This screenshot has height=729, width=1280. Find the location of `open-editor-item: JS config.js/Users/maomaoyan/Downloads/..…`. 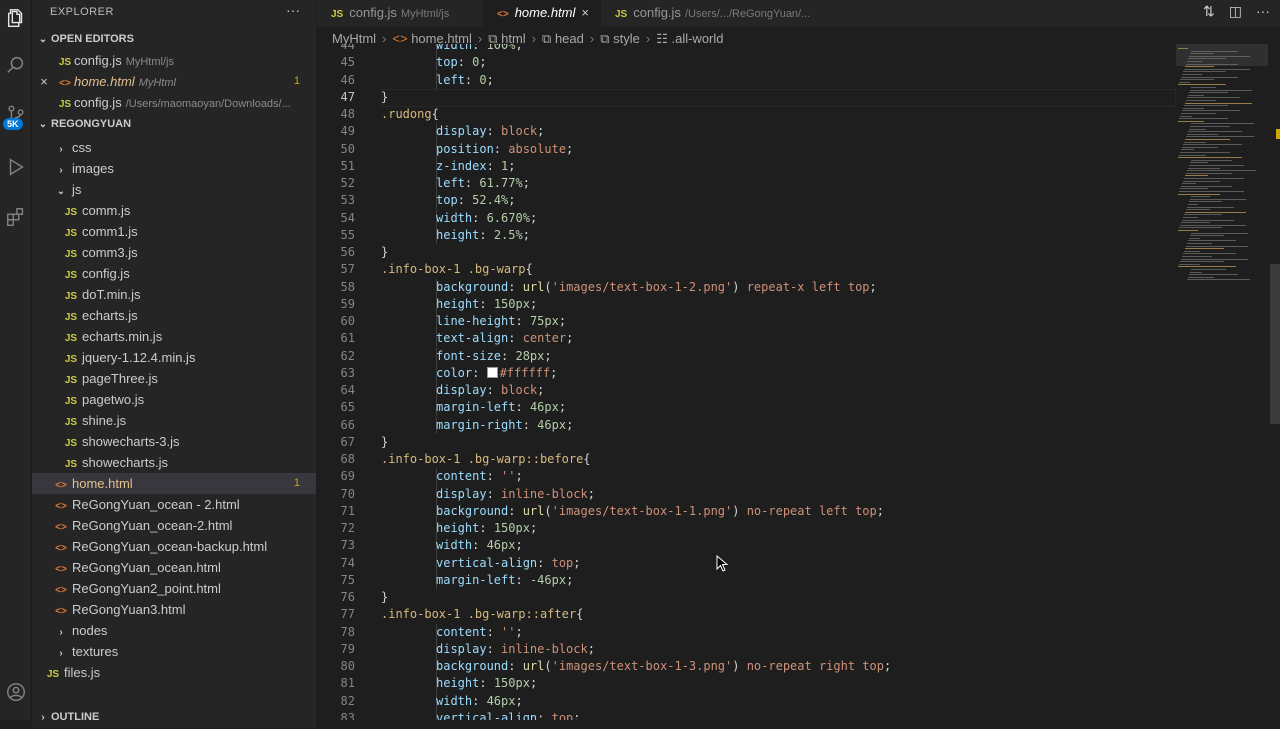

open-editor-item: JS config.js/Users/maomaoyan/Downloads/..… is located at coordinates (174, 102).